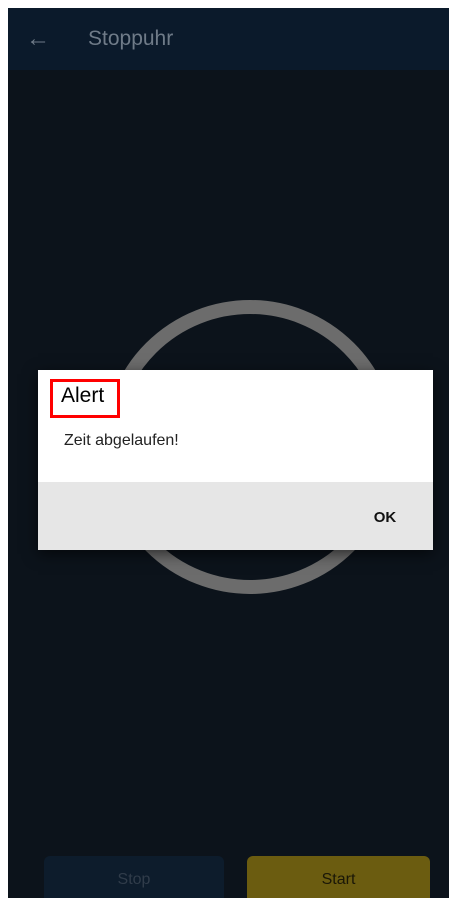 The image size is (459, 906). I want to click on ok-button: OK, so click(385, 517).